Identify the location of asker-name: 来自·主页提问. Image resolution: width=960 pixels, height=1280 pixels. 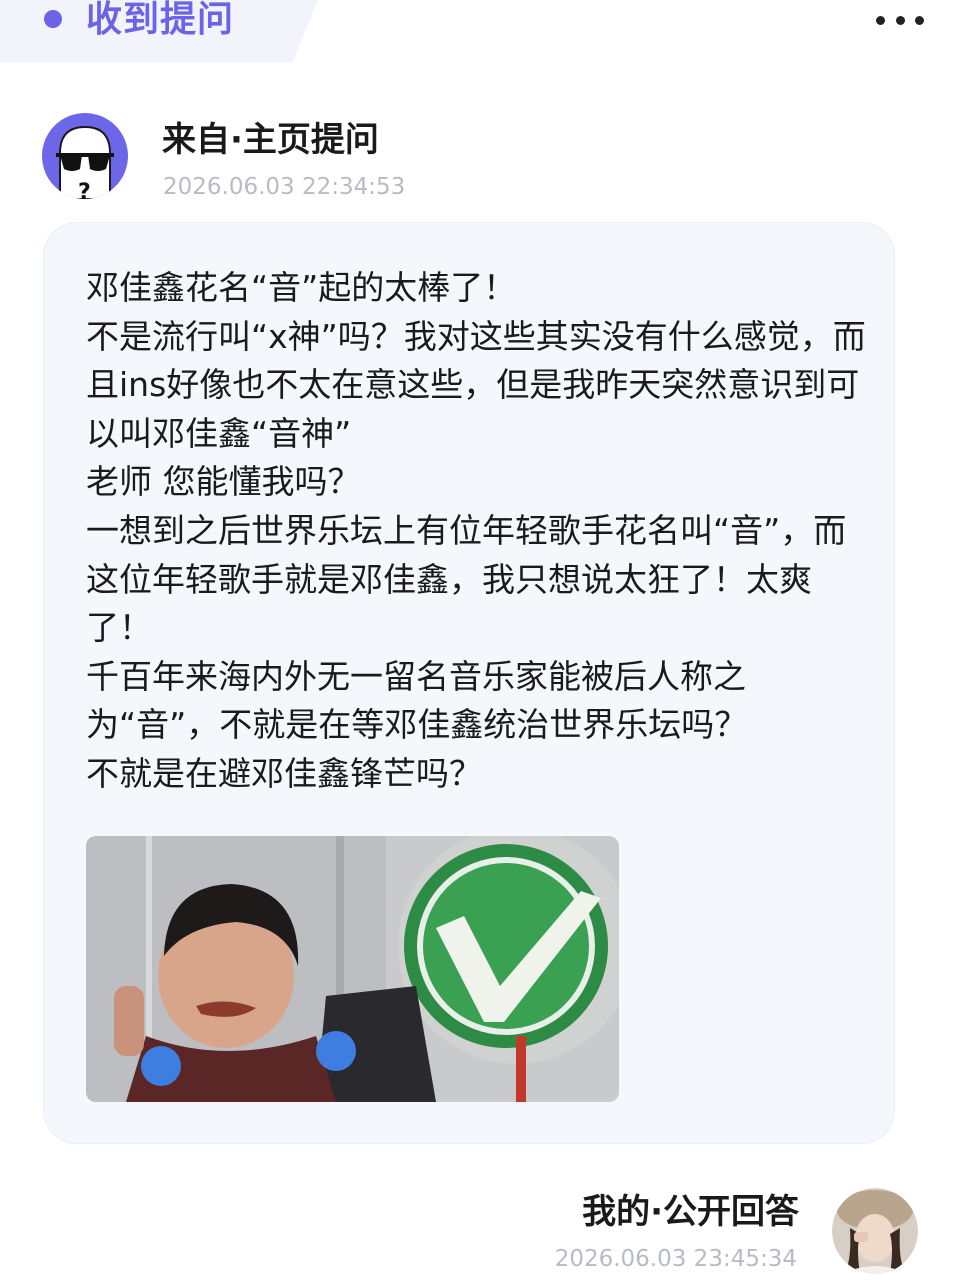
(270, 140).